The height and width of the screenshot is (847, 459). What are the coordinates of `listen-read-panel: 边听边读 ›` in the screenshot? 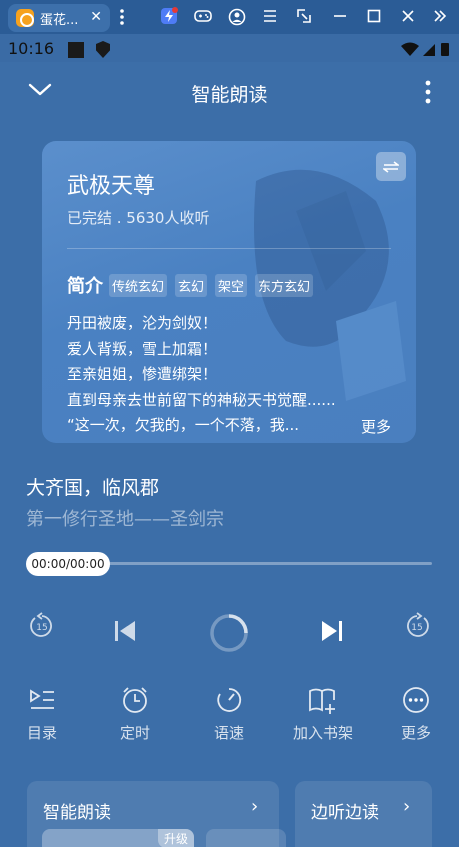 It's located at (363, 814).